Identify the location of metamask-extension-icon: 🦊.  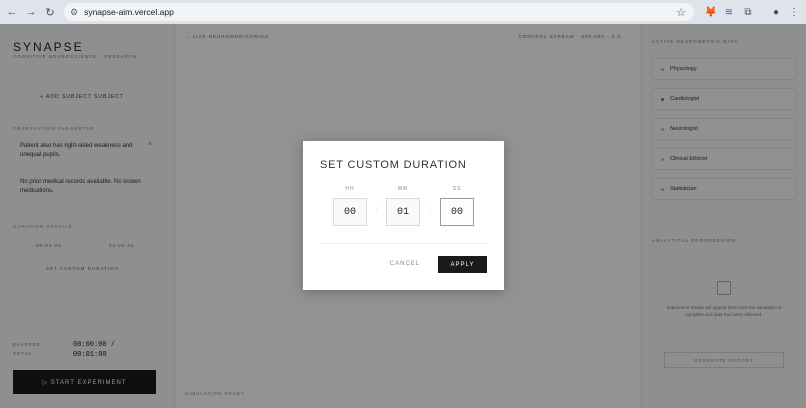
(711, 12).